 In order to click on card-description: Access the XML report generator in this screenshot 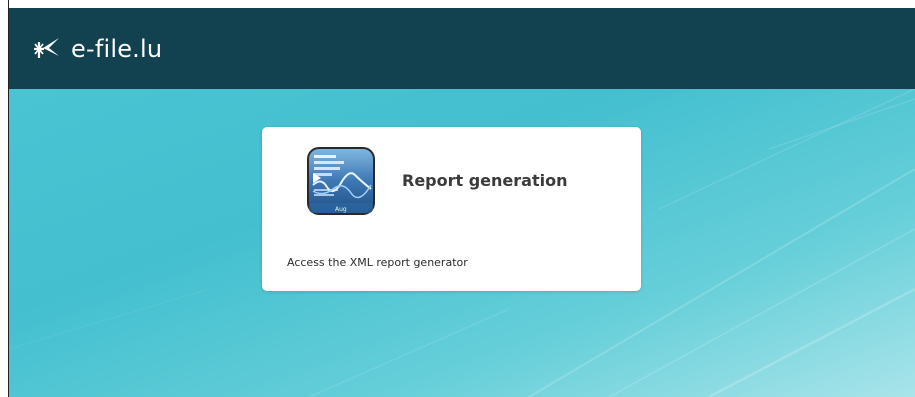, I will do `click(377, 262)`.